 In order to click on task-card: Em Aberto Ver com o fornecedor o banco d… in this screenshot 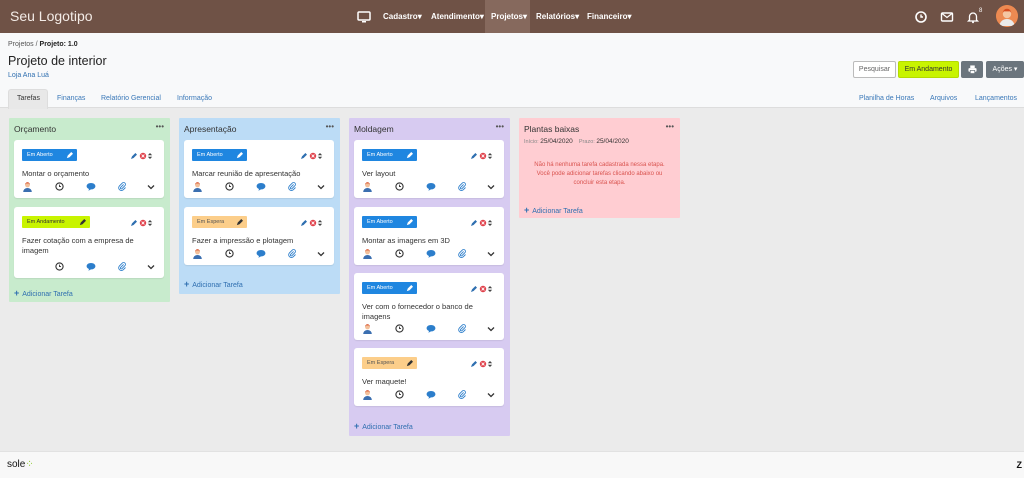, I will do `click(429, 306)`.